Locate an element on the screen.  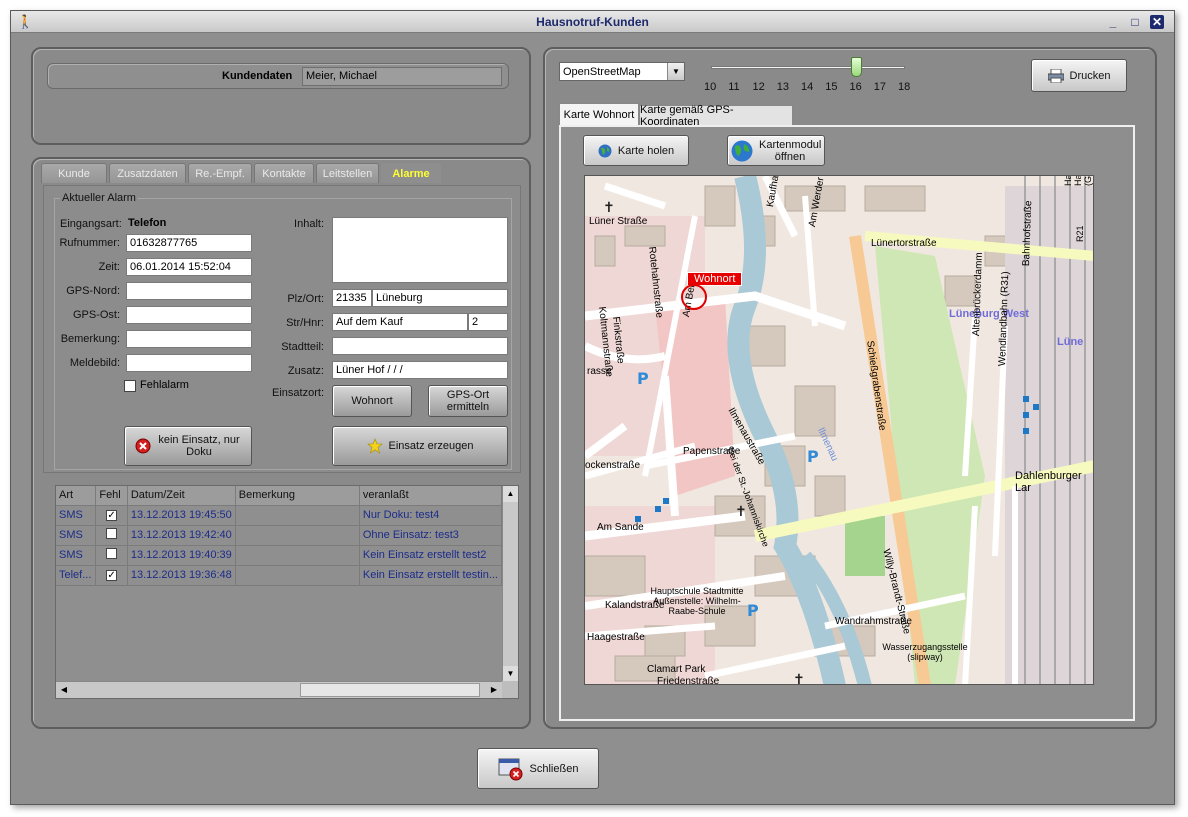
zeit-label: Zeit: is located at coordinates (109, 267).